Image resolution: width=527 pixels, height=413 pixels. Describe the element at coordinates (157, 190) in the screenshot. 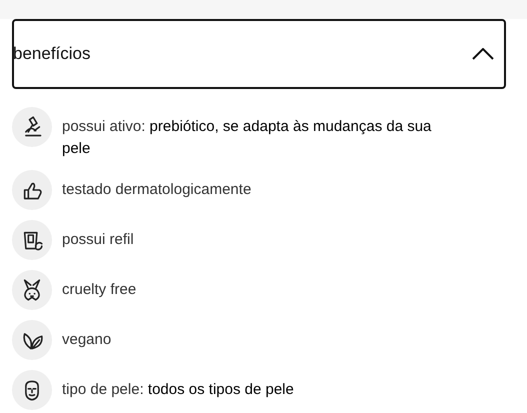

I see `benefit-text: testado dermatologicamente` at that location.